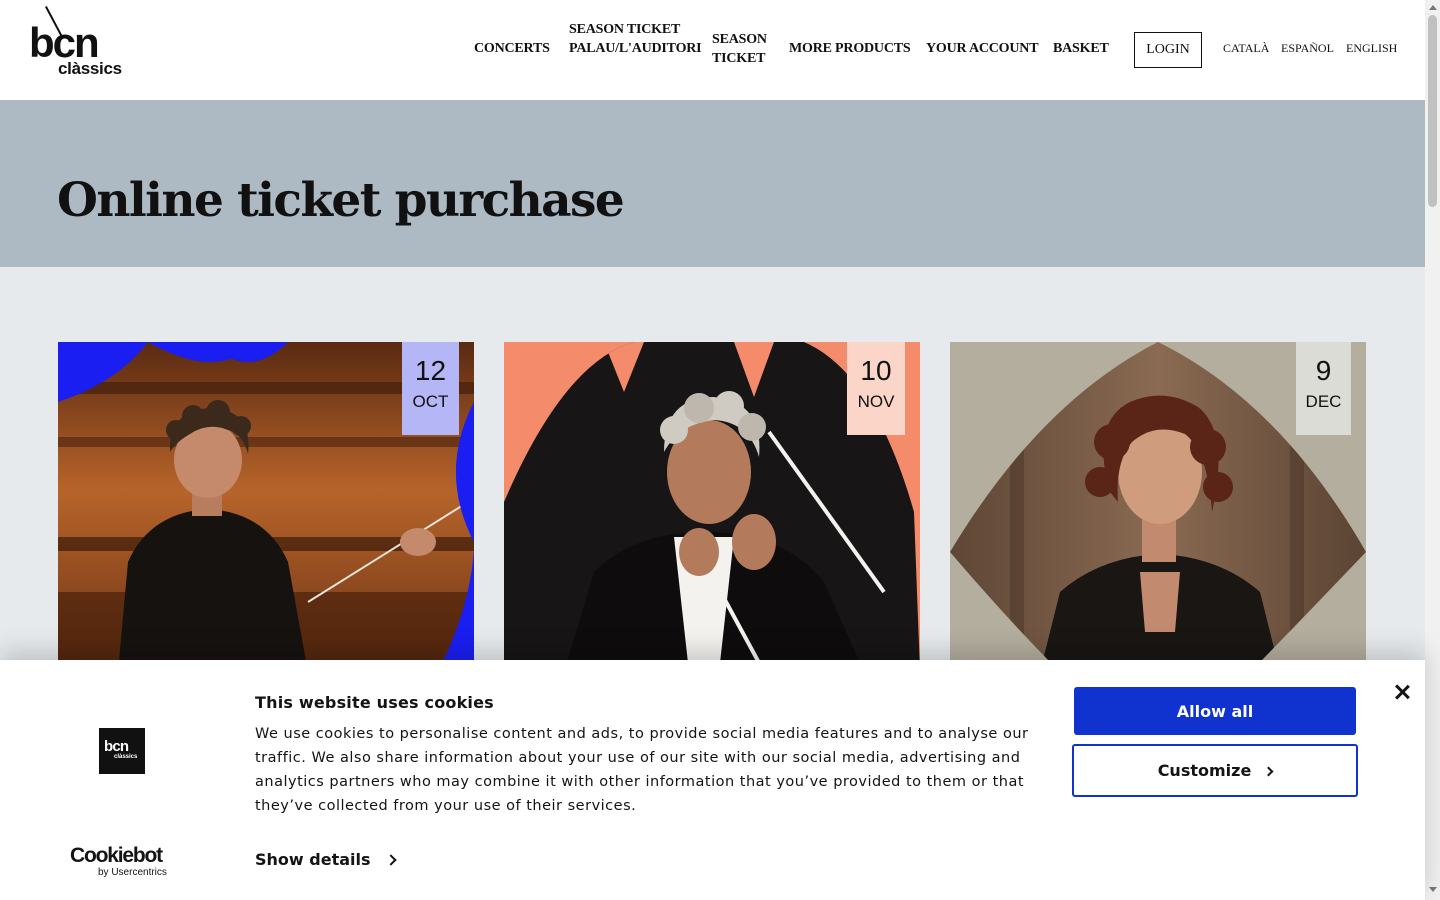  I want to click on cookiebot-logo: Cookiebot by Usercentrics, so click(125, 863).